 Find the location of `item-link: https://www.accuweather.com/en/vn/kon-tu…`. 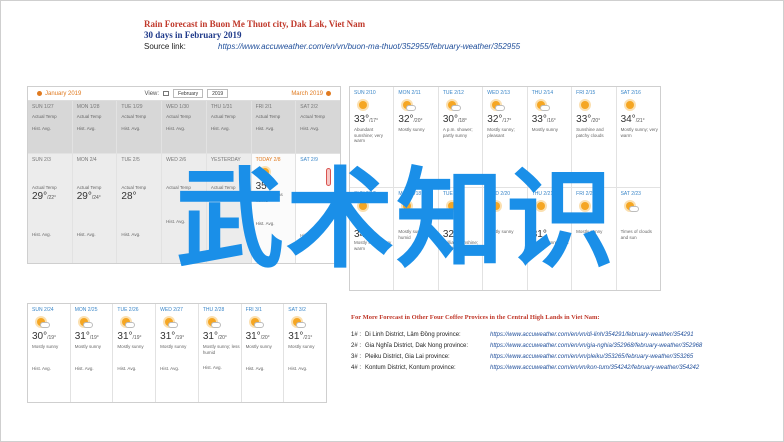

item-link: https://www.accuweather.com/en/vn/kon-tu… is located at coordinates (594, 368).